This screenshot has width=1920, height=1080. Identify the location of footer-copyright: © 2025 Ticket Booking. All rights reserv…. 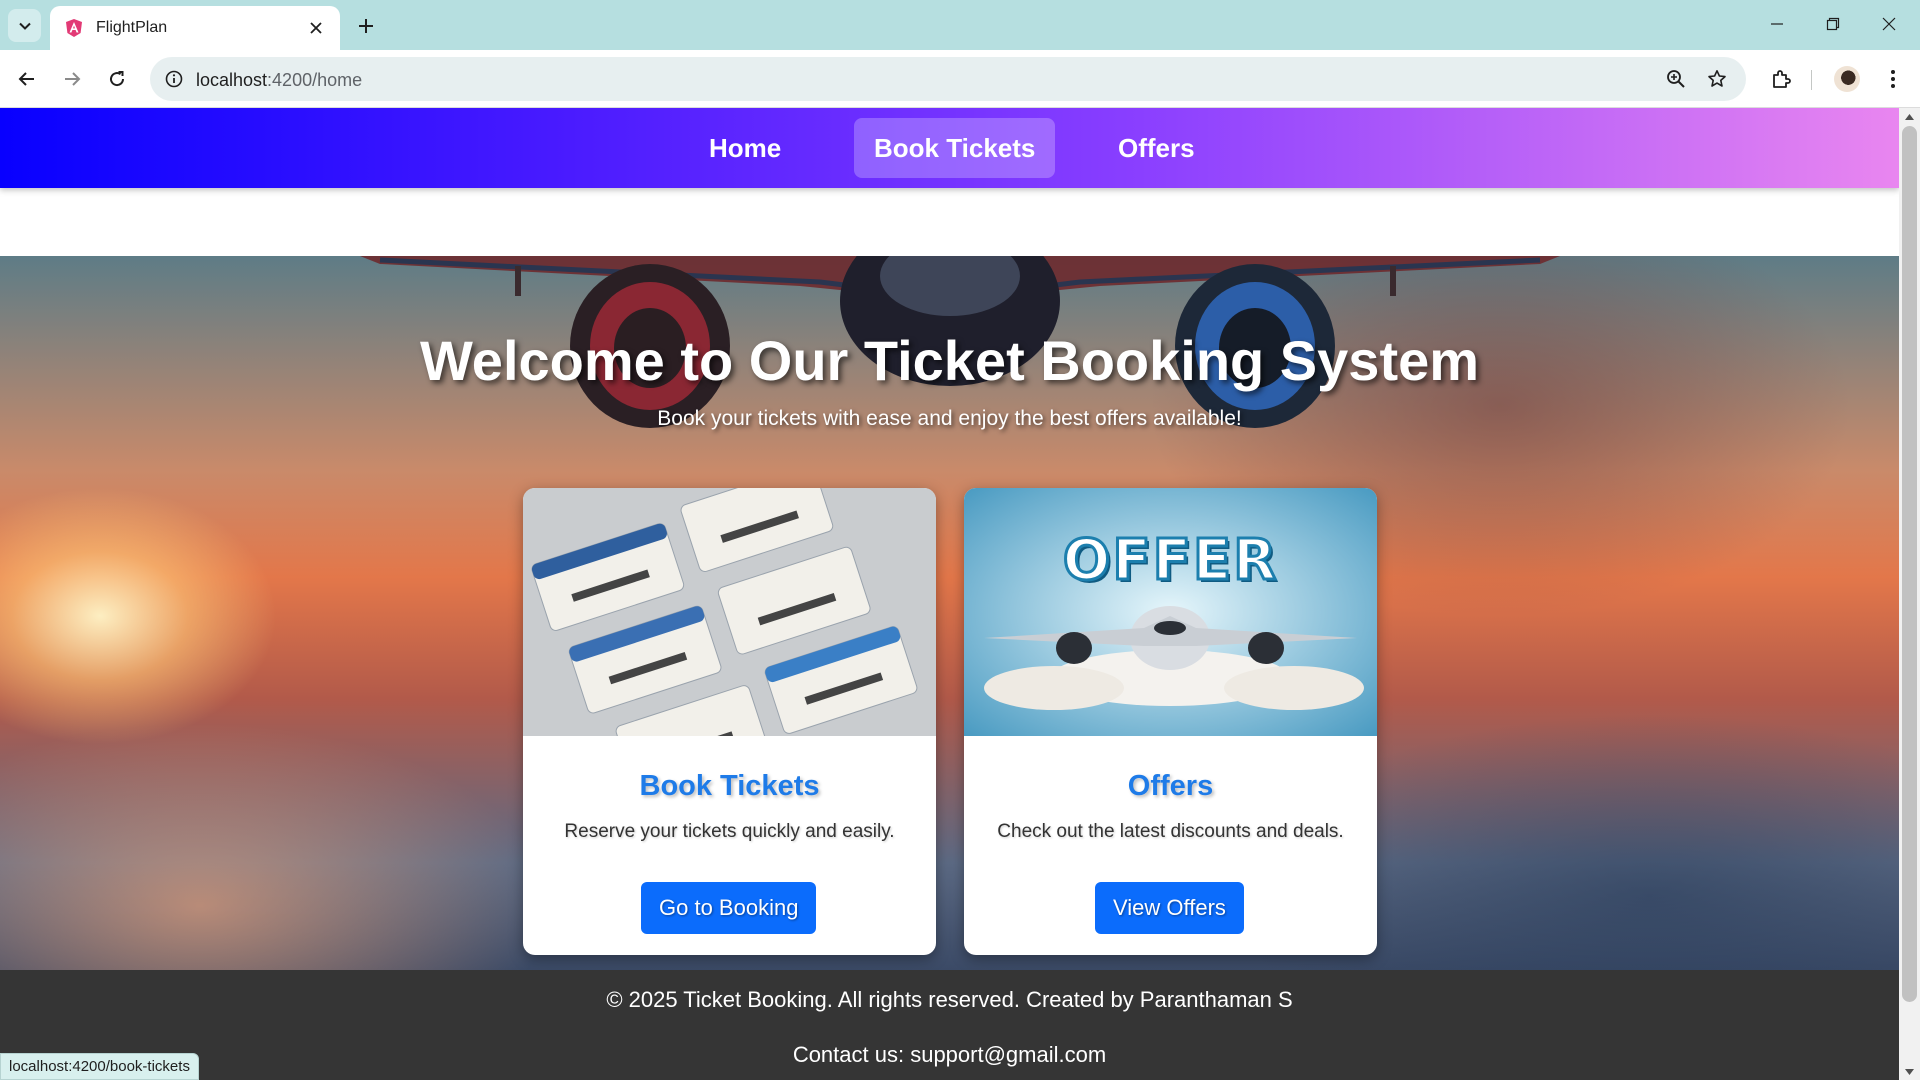
(949, 999).